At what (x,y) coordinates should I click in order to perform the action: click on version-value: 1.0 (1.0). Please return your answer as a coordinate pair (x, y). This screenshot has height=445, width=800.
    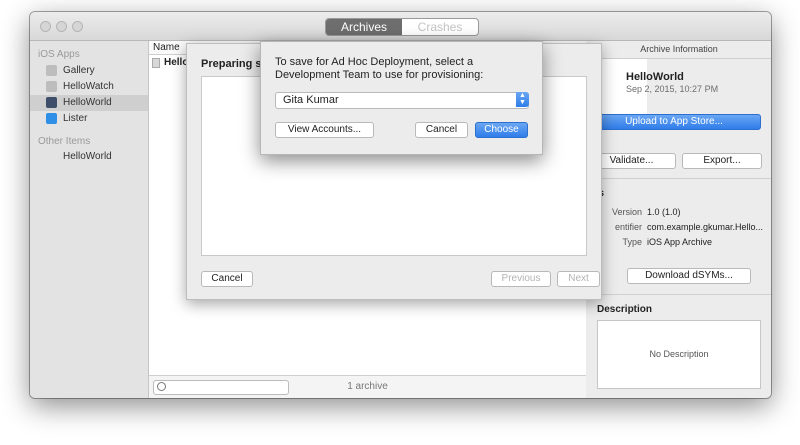
    Looking at the image, I should click on (664, 212).